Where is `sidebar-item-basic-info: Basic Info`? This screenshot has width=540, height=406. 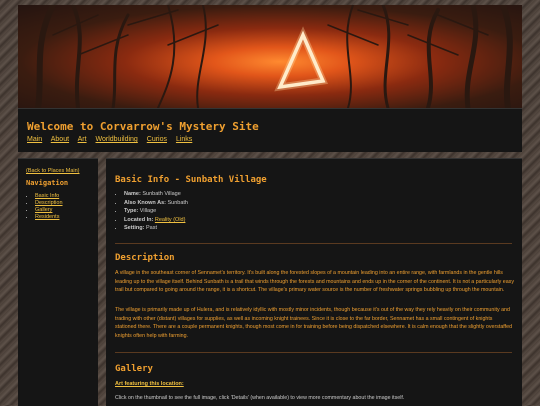 sidebar-item-basic-info: Basic Info is located at coordinates (47, 196).